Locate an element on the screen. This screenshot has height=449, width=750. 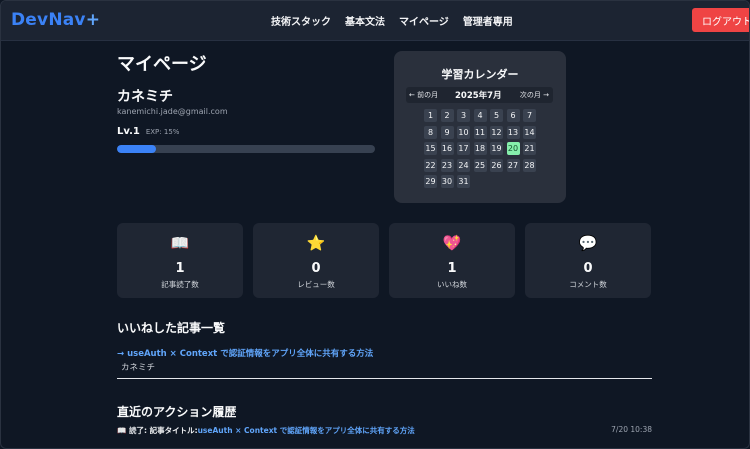
recent-actions-heading: 直近のアクション履歴 is located at coordinates (177, 412).